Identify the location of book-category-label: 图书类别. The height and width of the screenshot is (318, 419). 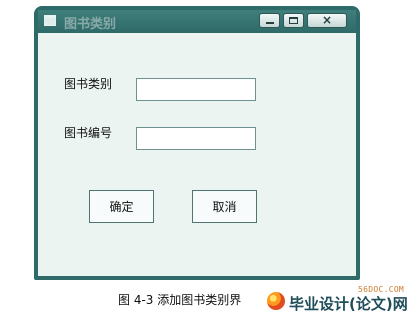
(88, 84).